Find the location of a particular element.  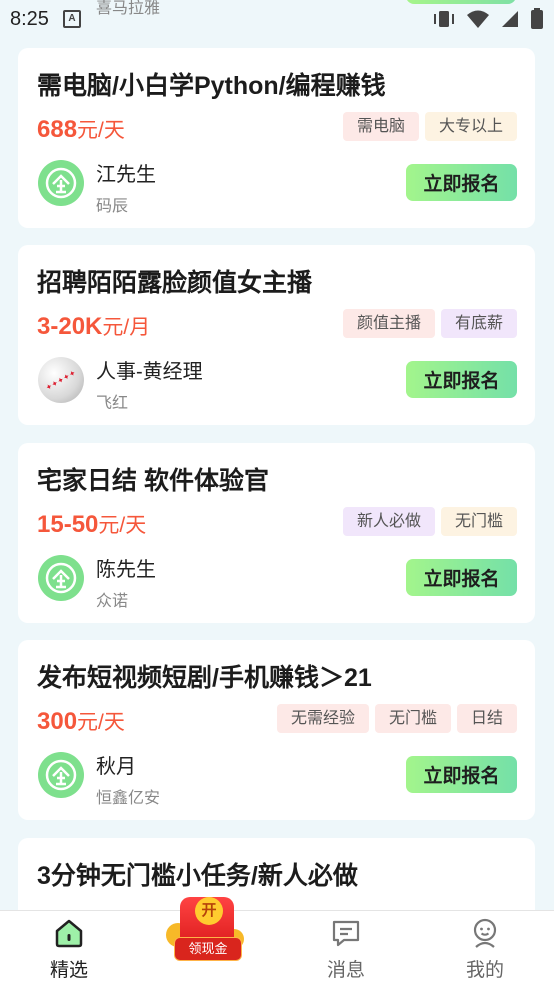

nav-messages-label: 消息 is located at coordinates (345, 970).